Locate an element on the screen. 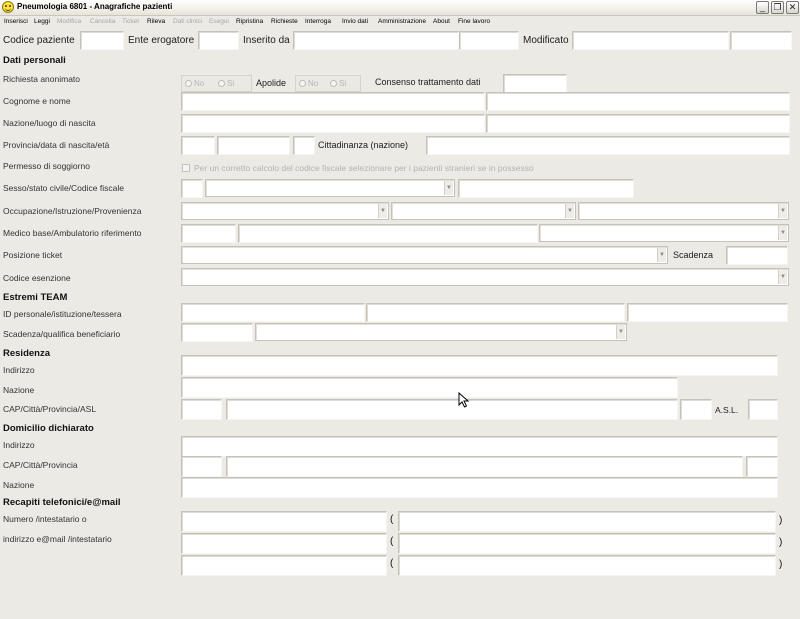 The width and height of the screenshot is (800, 619). richiesta-anonimato-label: Richiesta anonimato is located at coordinates (42, 79).